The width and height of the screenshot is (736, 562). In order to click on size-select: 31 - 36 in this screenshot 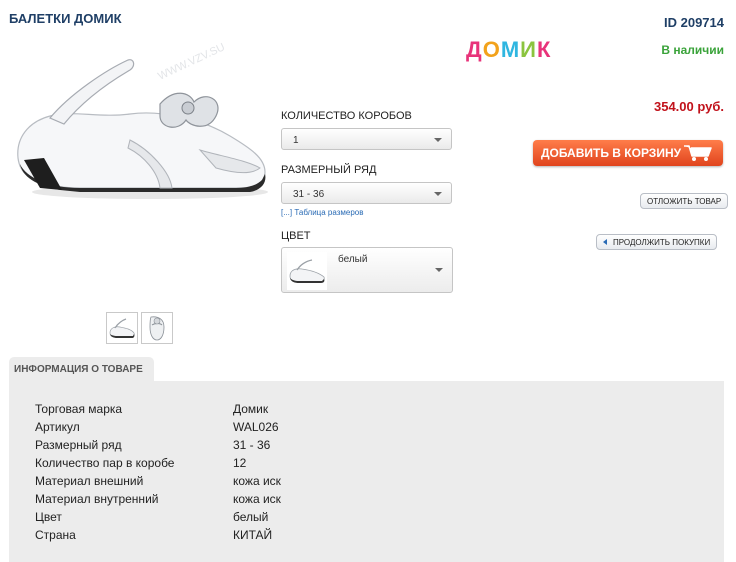, I will do `click(366, 193)`.